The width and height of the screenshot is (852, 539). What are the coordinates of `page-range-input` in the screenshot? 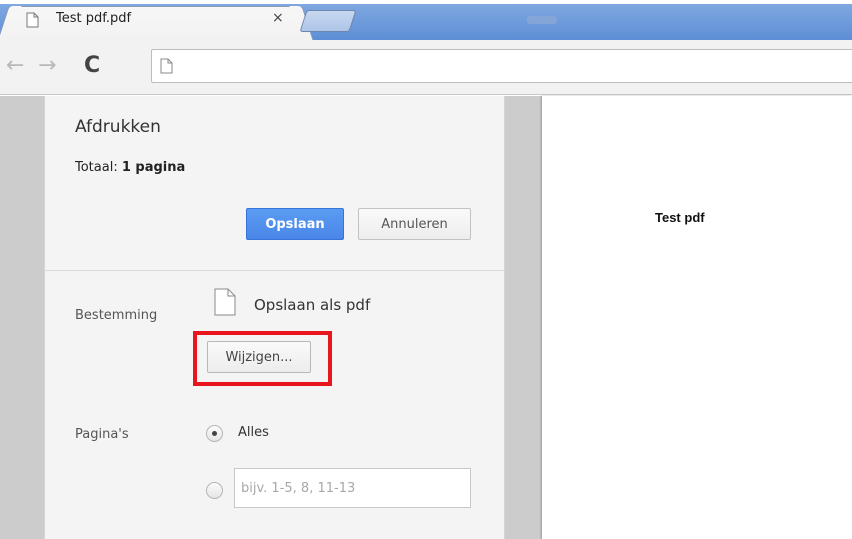 It's located at (352, 488).